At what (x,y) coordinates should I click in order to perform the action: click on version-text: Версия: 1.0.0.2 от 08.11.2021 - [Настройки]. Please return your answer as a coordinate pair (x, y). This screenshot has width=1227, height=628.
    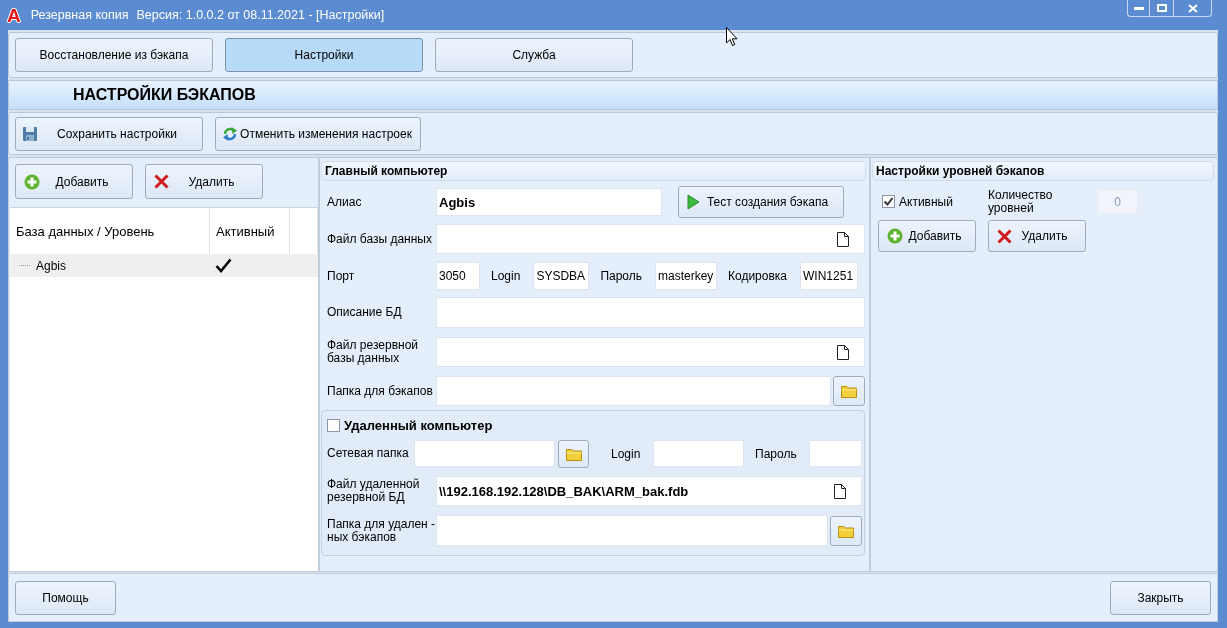
    Looking at the image, I should click on (260, 15).